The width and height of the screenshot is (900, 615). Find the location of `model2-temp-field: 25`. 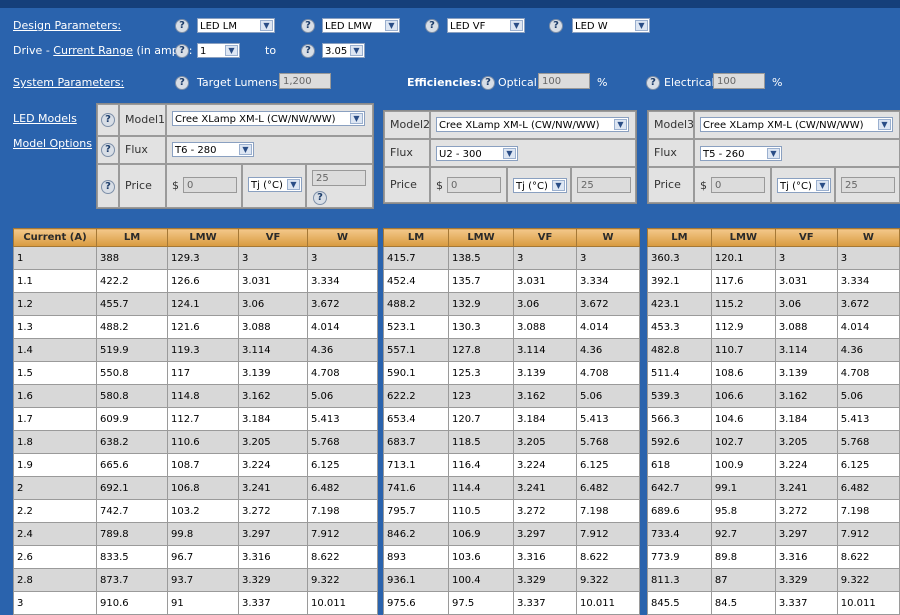

model2-temp-field: 25 is located at coordinates (604, 185).